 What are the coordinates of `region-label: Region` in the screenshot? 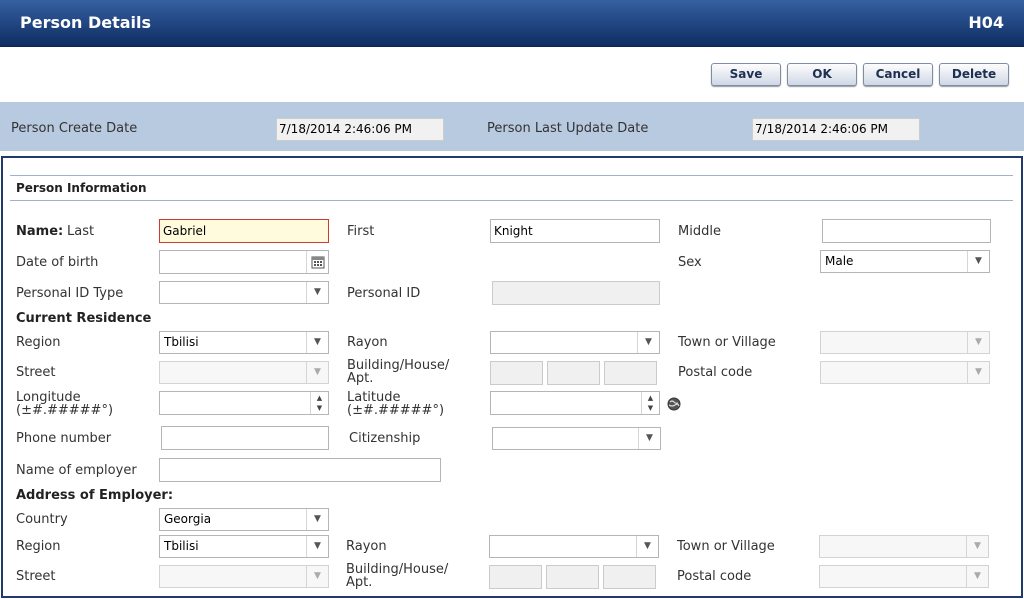 It's located at (38, 342).